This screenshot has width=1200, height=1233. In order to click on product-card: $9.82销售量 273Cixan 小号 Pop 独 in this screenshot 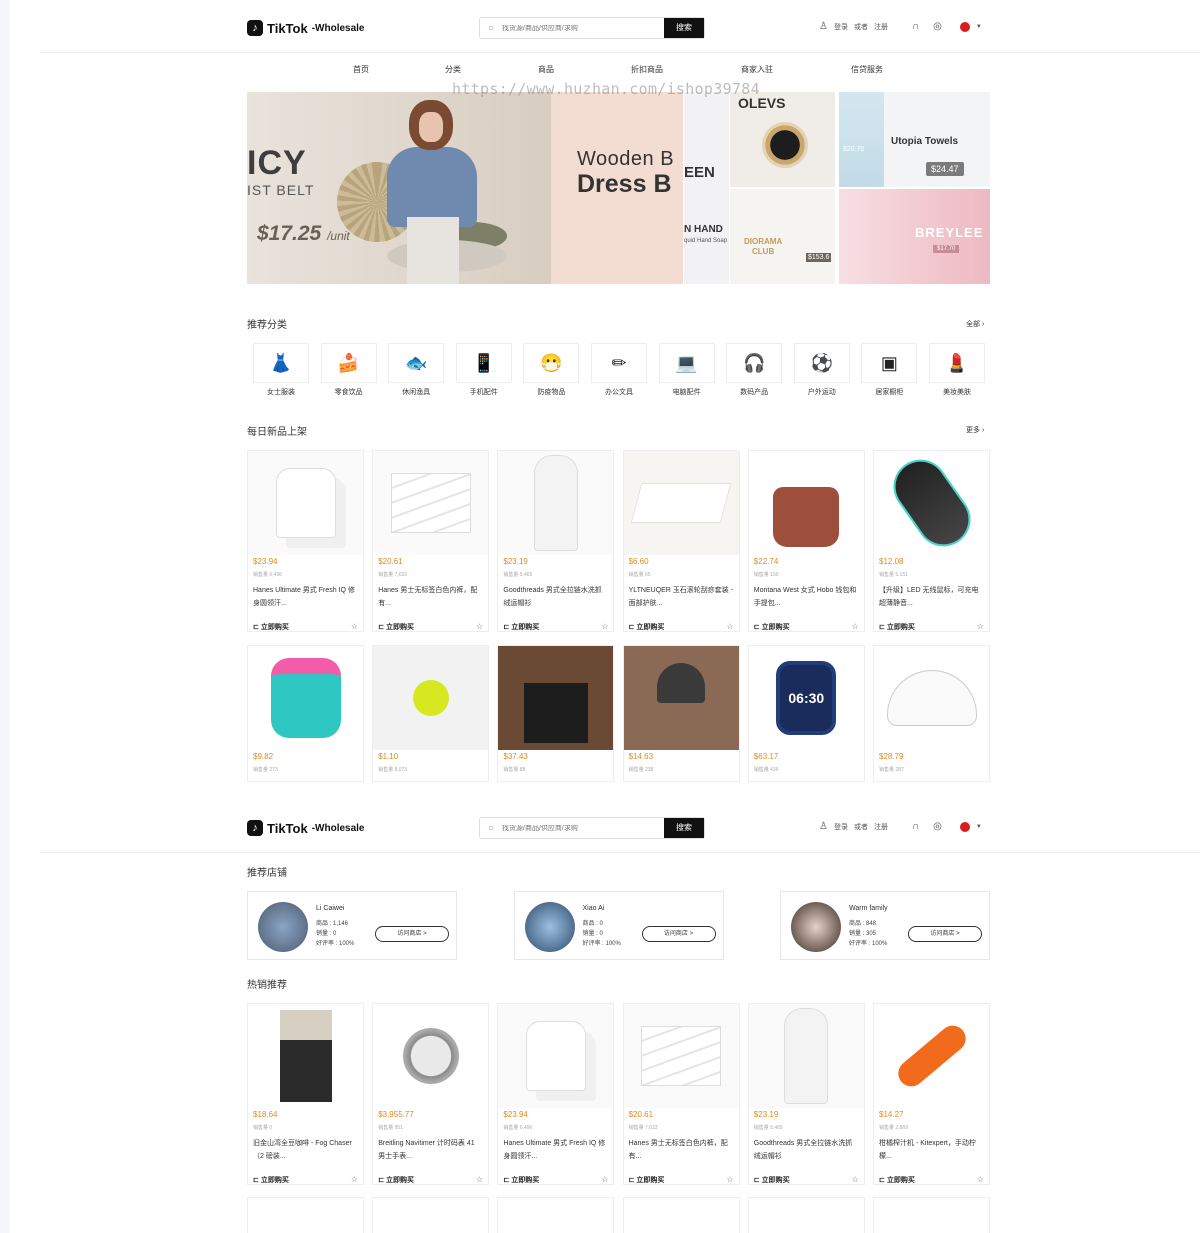, I will do `click(305, 713)`.